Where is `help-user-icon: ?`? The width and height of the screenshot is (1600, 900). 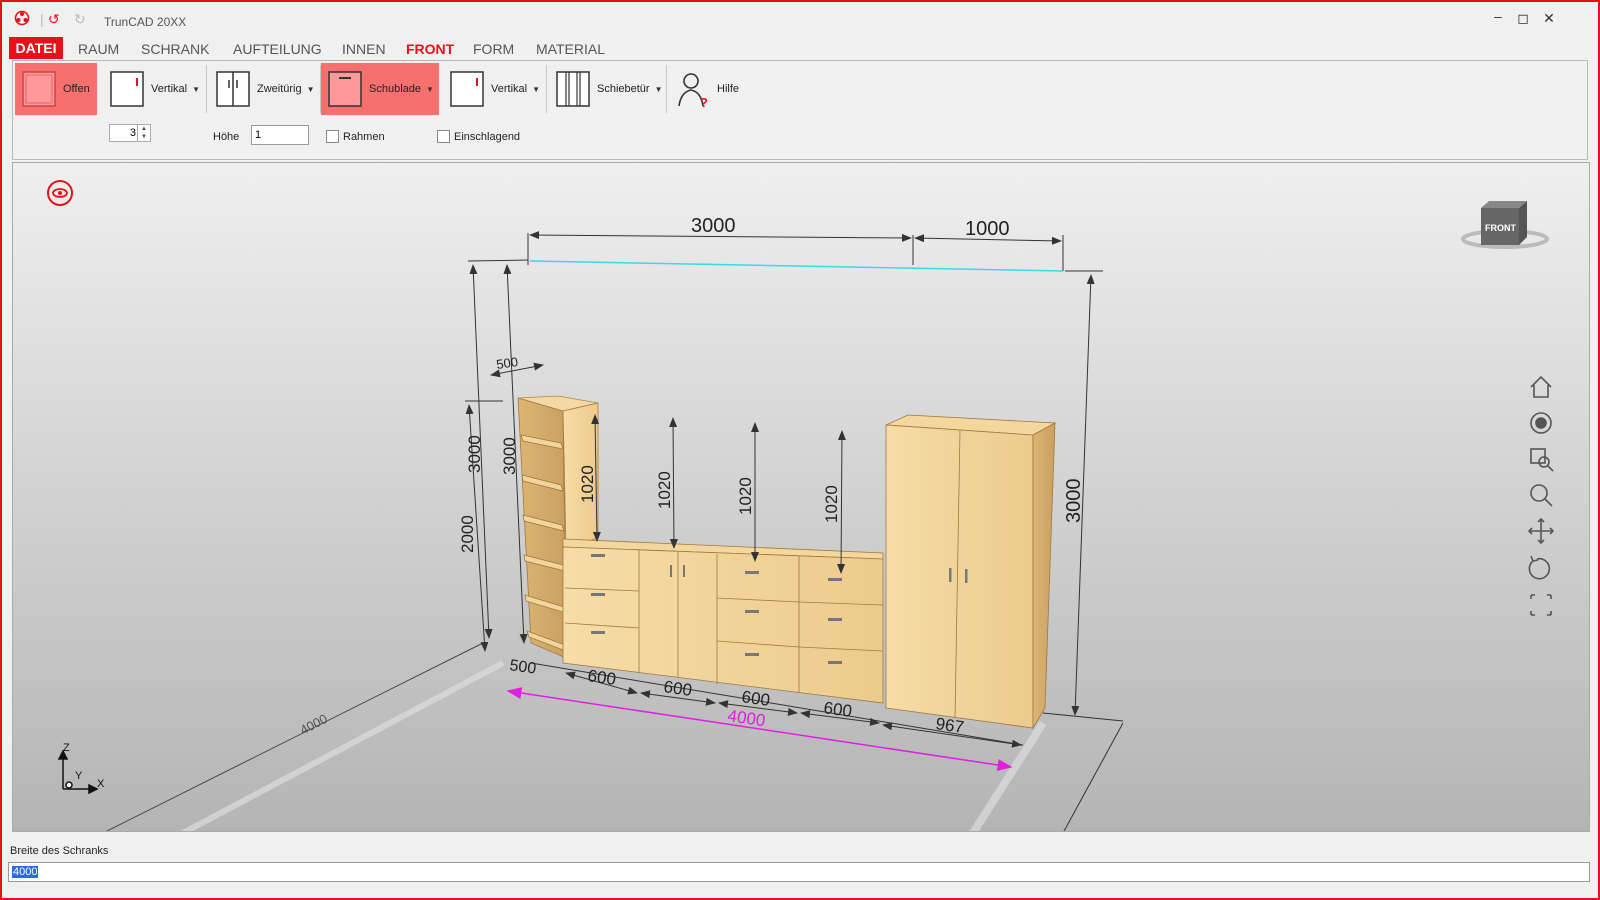
help-user-icon: ? is located at coordinates (693, 90).